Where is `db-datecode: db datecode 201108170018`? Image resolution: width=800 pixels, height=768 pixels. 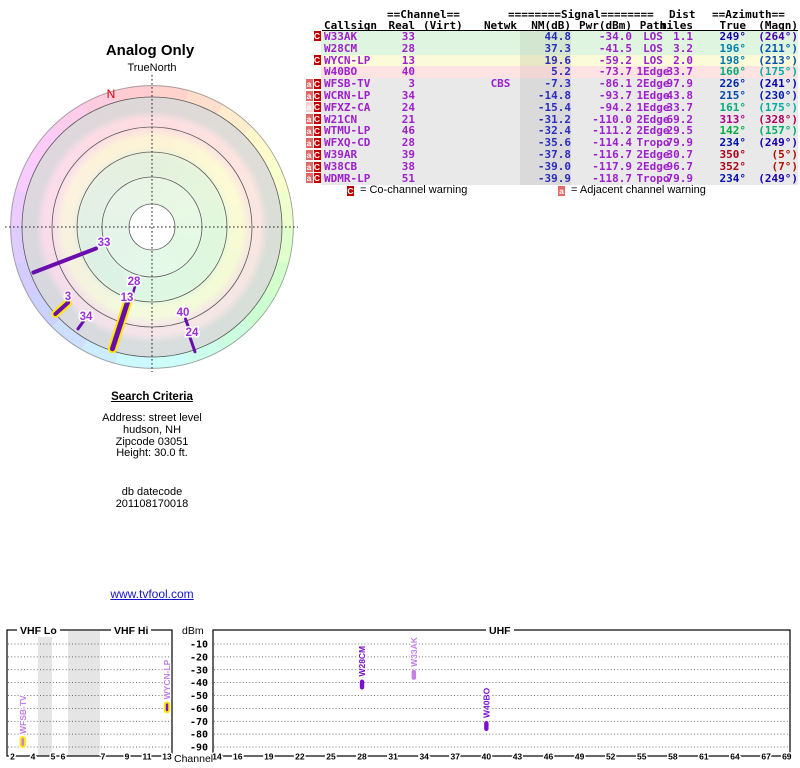 db-datecode: db datecode 201108170018 is located at coordinates (152, 498).